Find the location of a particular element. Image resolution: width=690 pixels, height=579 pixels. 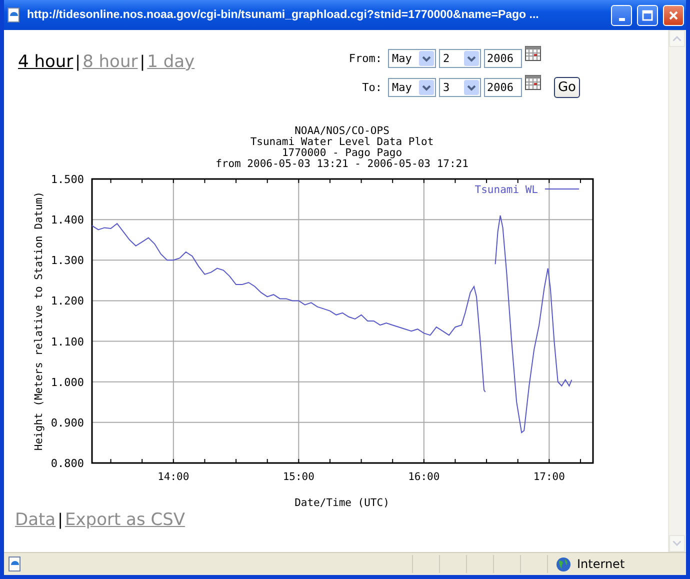

maximize-icon is located at coordinates (647, 15).